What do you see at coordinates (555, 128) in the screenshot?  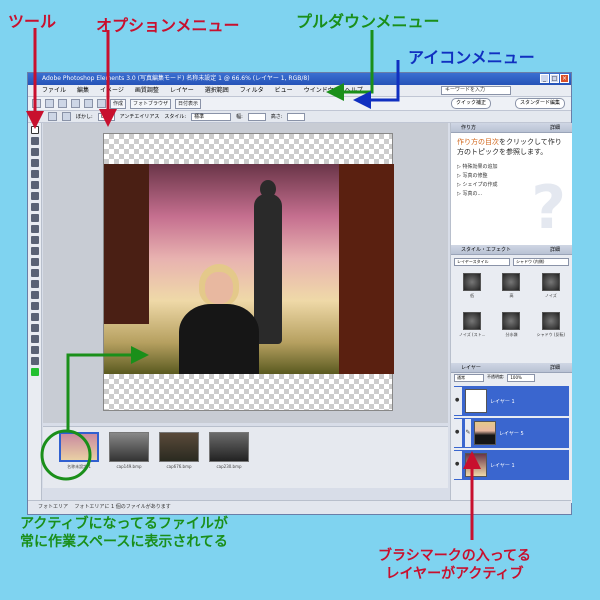 I see `howto-detail-button: 詳細` at bounding box center [555, 128].